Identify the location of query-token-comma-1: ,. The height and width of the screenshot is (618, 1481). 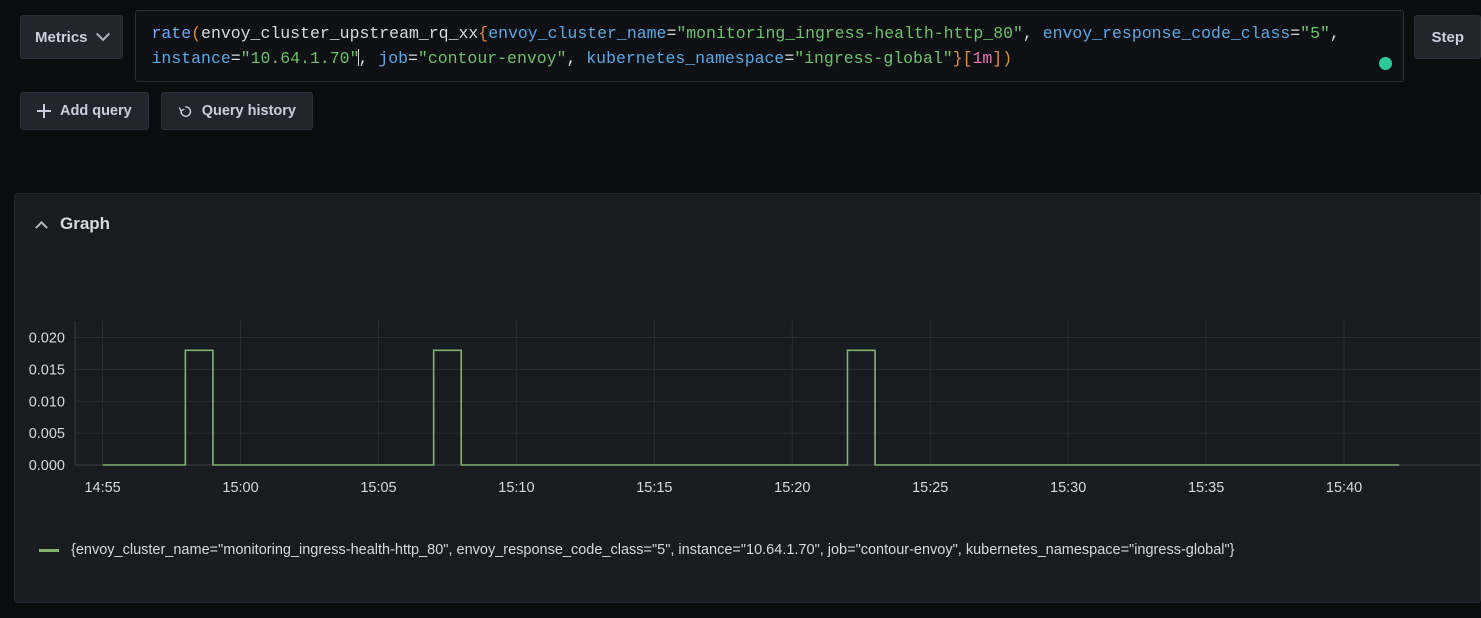
(1032, 33).